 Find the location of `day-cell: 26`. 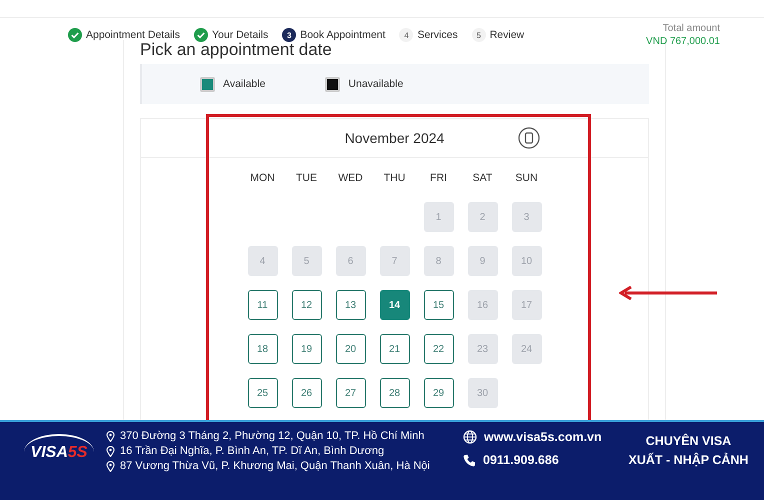

day-cell: 26 is located at coordinates (307, 393).